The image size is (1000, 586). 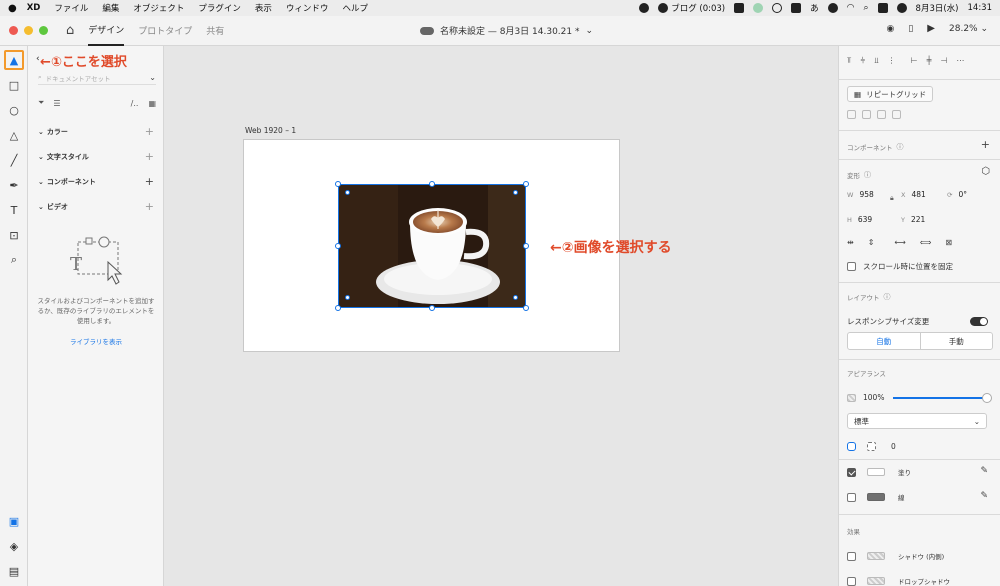 I want to click on stroke-eyedropper-icon: ✎, so click(x=984, y=496).